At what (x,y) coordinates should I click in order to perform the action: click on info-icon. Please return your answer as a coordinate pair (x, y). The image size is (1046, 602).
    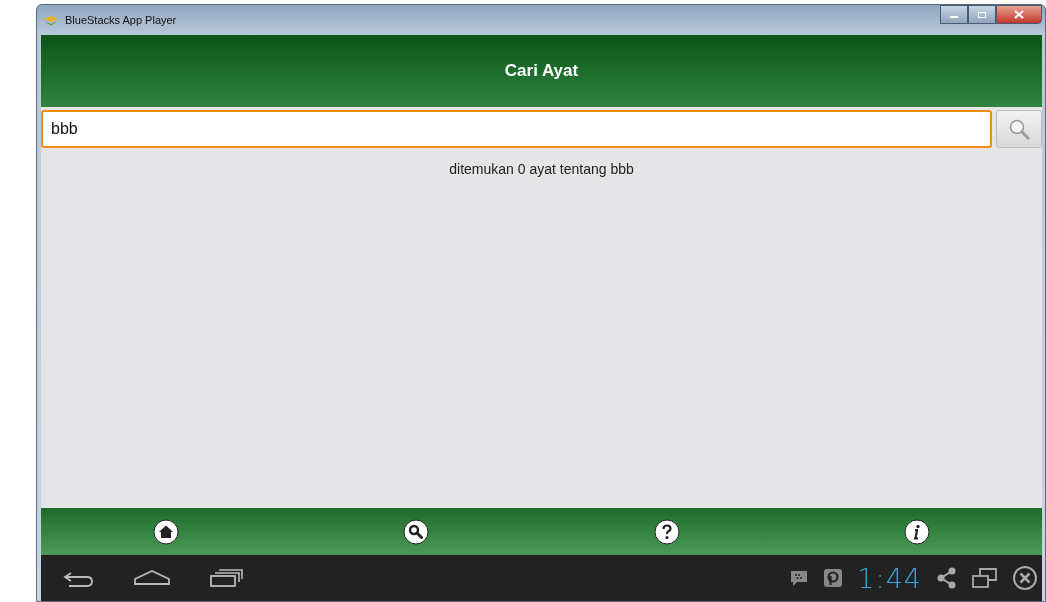
    Looking at the image, I should click on (916, 531).